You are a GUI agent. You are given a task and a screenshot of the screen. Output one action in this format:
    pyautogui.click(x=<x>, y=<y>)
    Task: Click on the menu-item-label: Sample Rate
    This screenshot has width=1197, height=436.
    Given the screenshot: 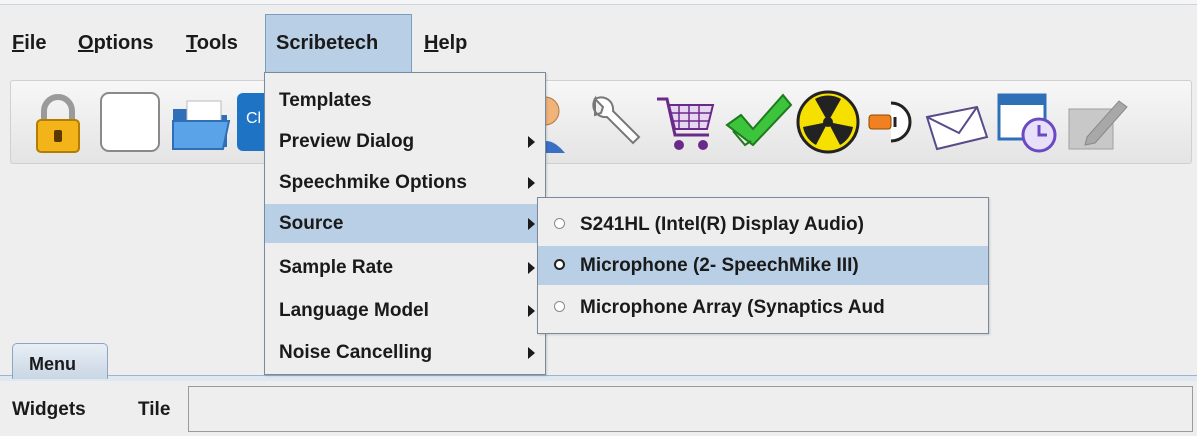 What is the action you would take?
    pyautogui.click(x=336, y=267)
    